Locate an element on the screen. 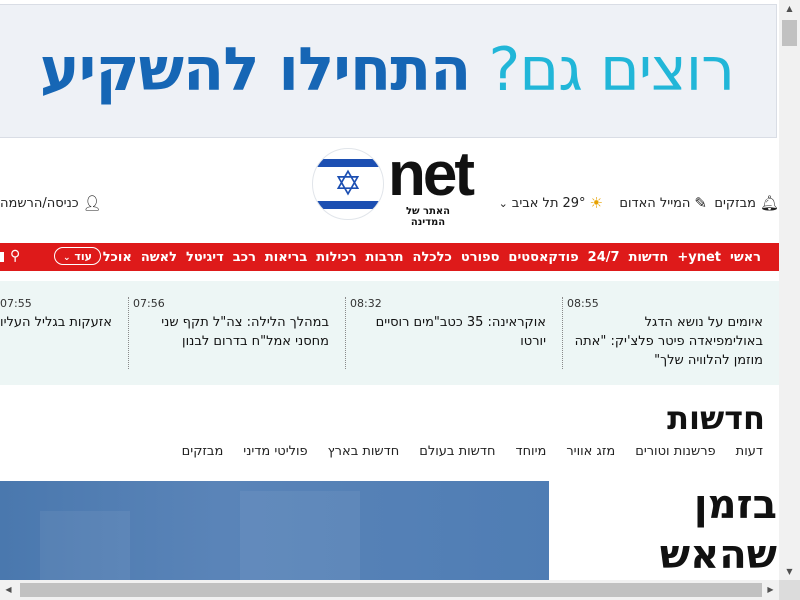 Image resolution: width=800 pixels, height=600 pixels. subnav-item-weather: מזג אוויר is located at coordinates (590, 451).